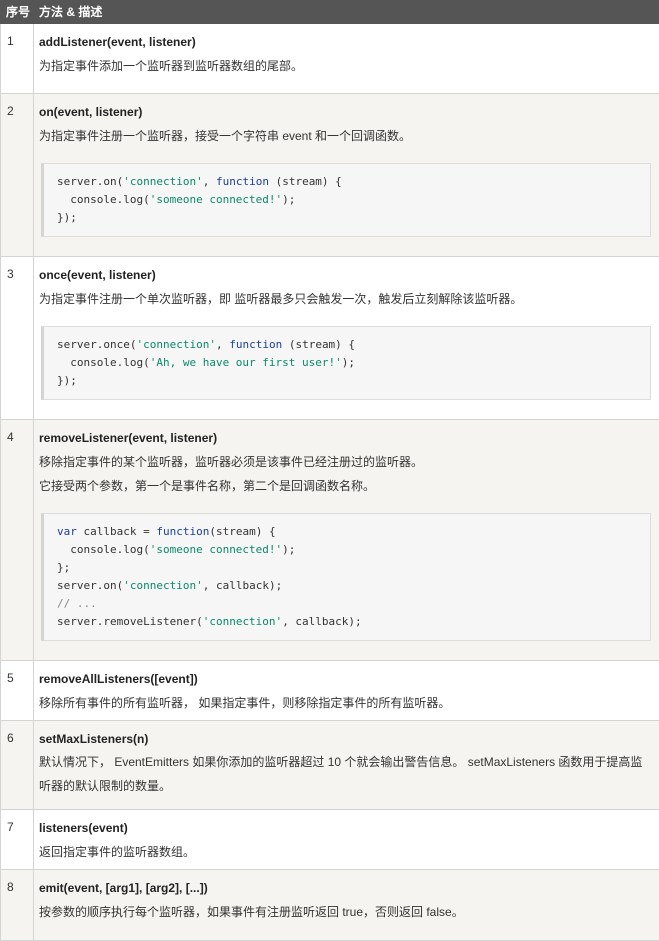 This screenshot has width=659, height=941. I want to click on table-row: 7 listeners(event) 返回指定事件的监听器数组。, so click(330, 840).